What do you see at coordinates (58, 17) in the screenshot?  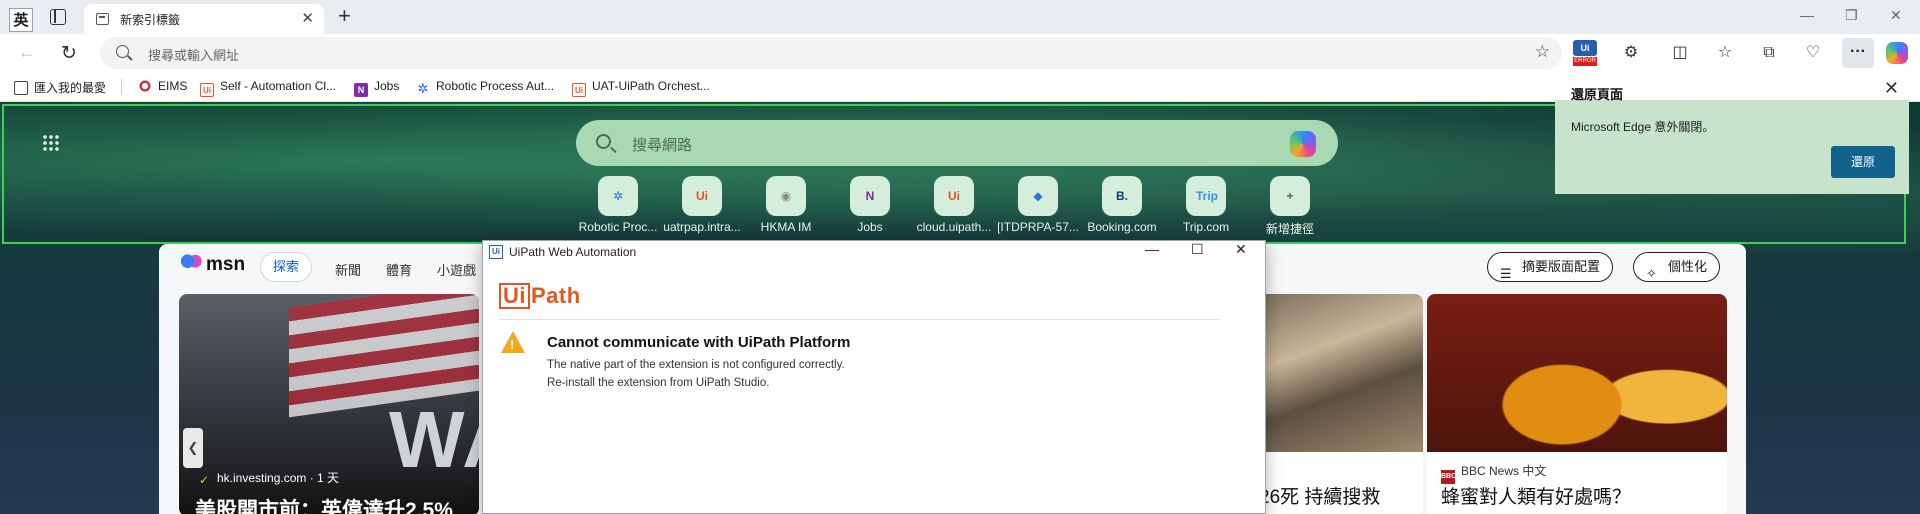 I see `tab-actions-icon` at bounding box center [58, 17].